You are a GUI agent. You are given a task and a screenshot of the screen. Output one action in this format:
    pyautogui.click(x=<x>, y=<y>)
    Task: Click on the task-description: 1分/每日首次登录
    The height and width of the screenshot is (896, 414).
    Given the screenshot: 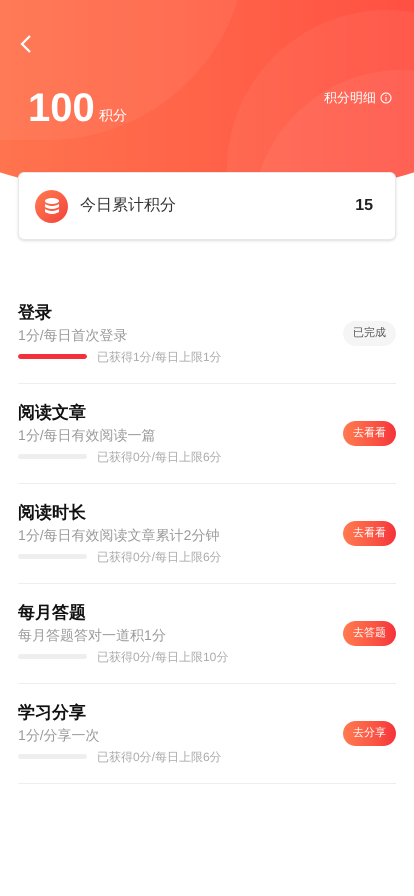 What is the action you would take?
    pyautogui.click(x=73, y=335)
    